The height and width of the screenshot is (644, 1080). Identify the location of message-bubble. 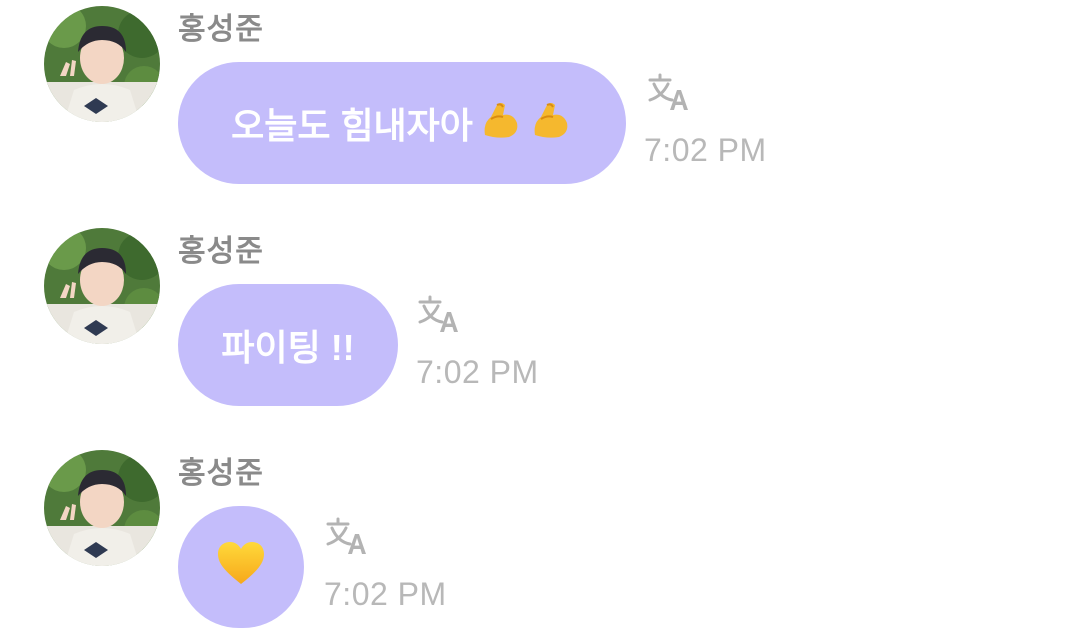
(241, 567).